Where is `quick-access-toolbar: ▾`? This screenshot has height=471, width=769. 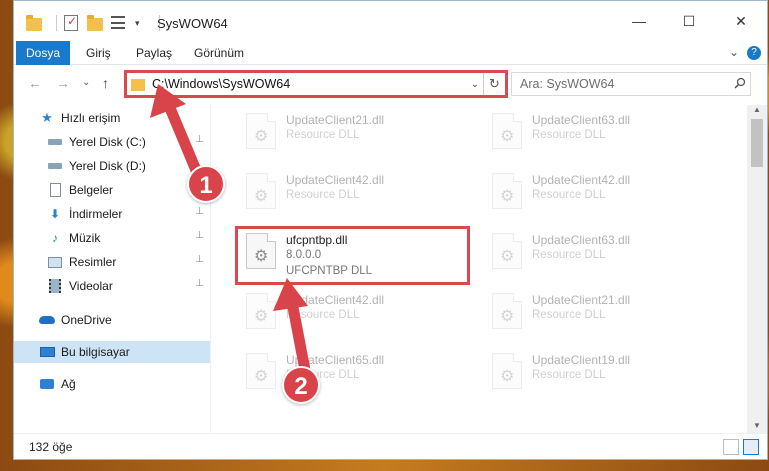
quick-access-toolbar: ▾ is located at coordinates (96, 23).